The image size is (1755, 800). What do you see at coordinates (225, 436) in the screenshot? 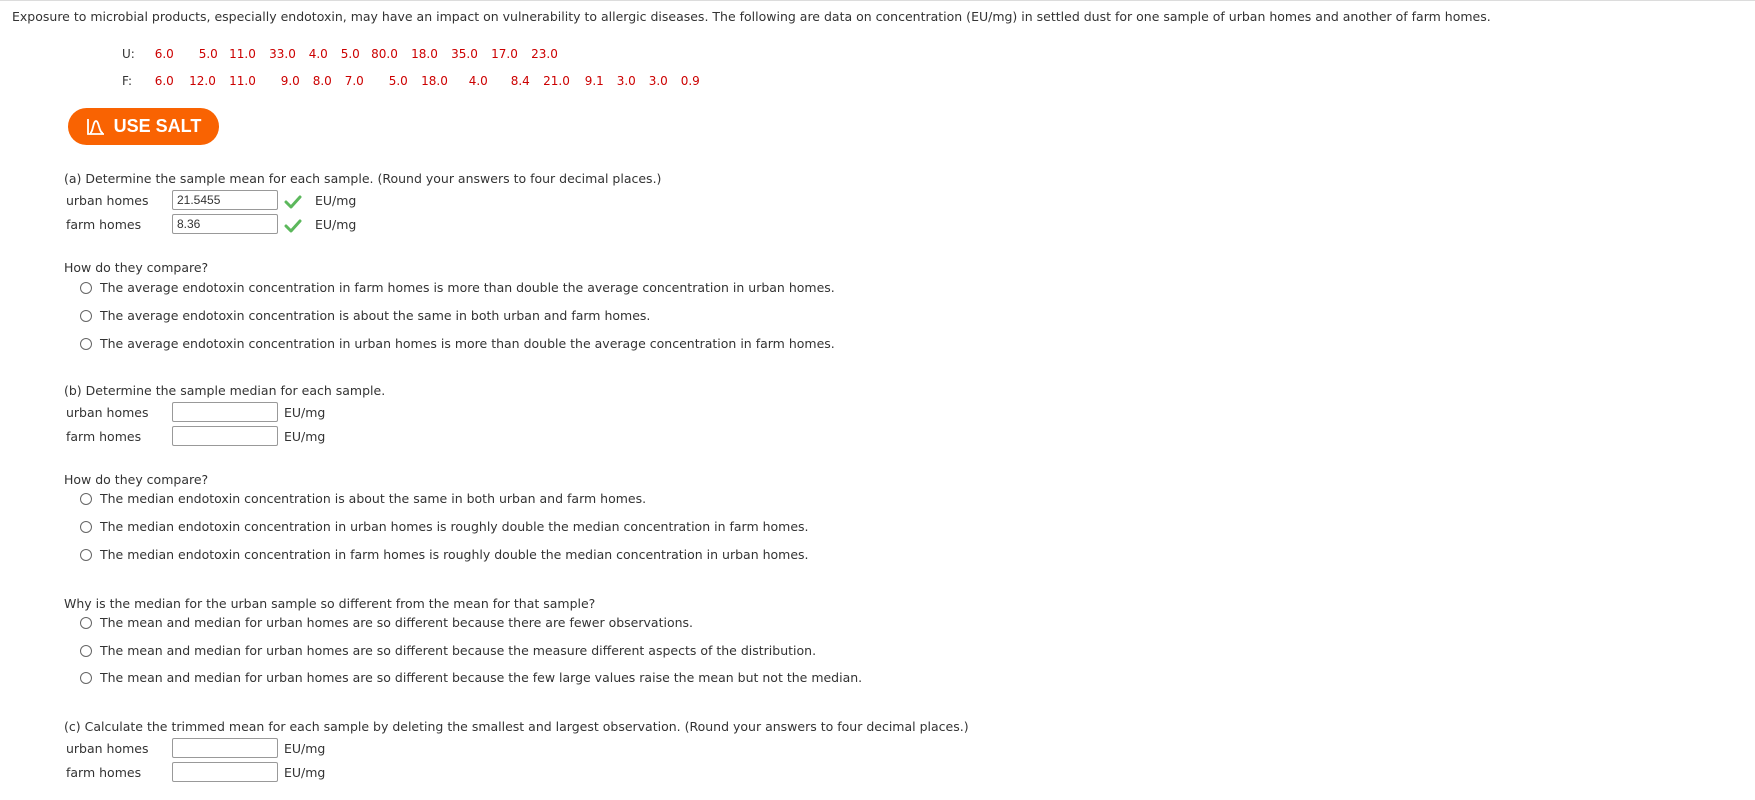
I see `part-b-farm-median-input` at bounding box center [225, 436].